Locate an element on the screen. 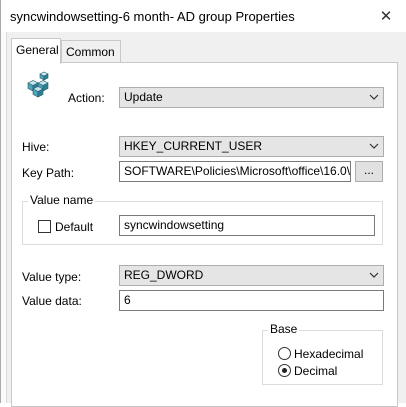 This screenshot has width=406, height=407. tab-common: Common is located at coordinates (91, 52).